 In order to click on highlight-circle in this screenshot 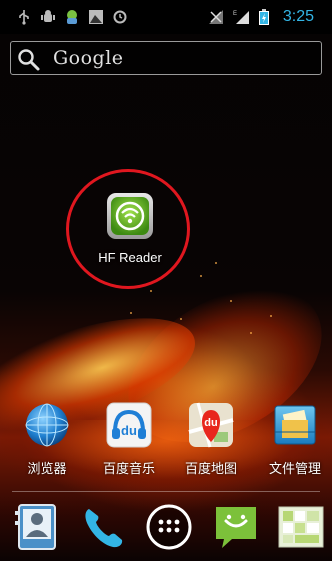, I will do `click(128, 229)`.